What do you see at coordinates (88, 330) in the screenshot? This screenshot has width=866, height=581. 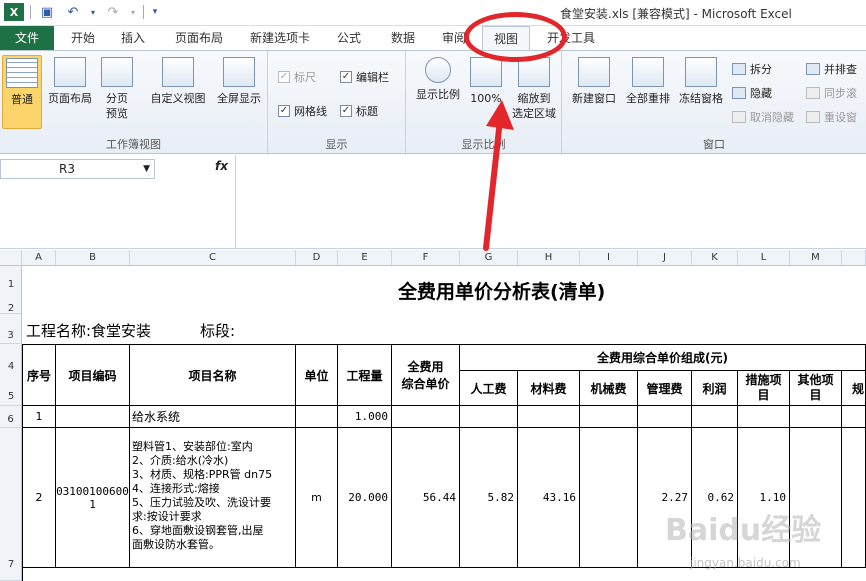 I see `project-name: 工程名称:食堂安装` at bounding box center [88, 330].